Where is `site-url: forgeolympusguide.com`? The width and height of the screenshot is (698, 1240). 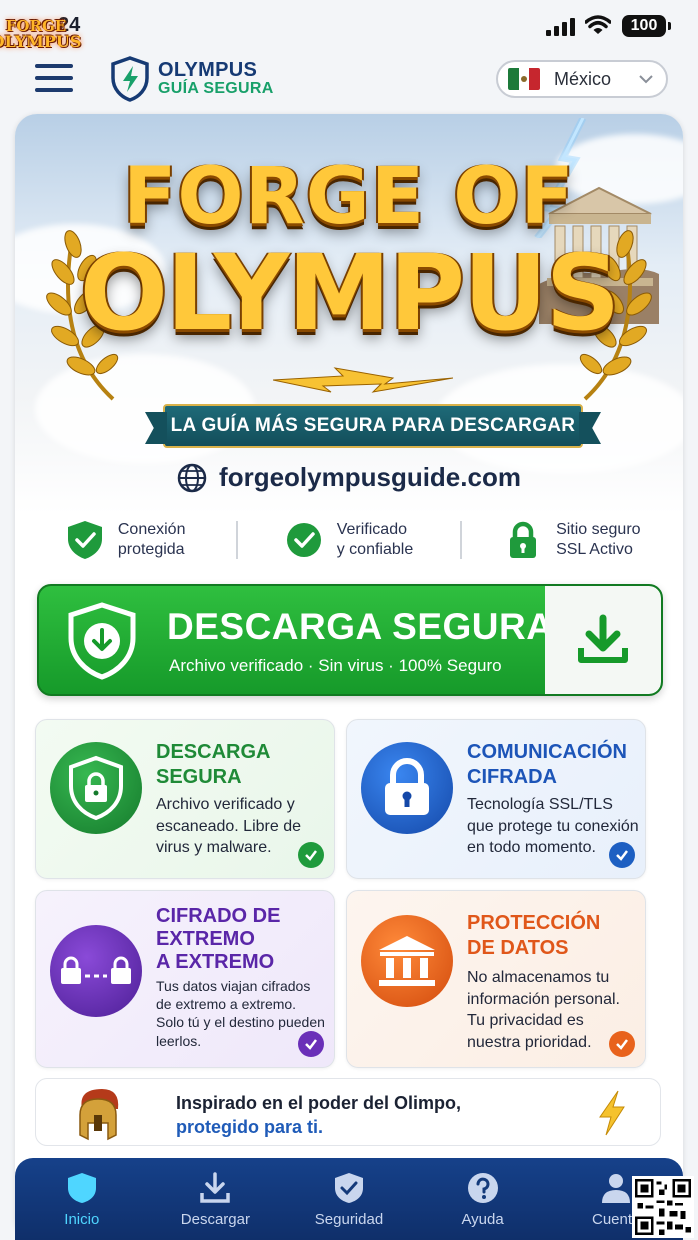 site-url: forgeolympusguide.com is located at coordinates (349, 477).